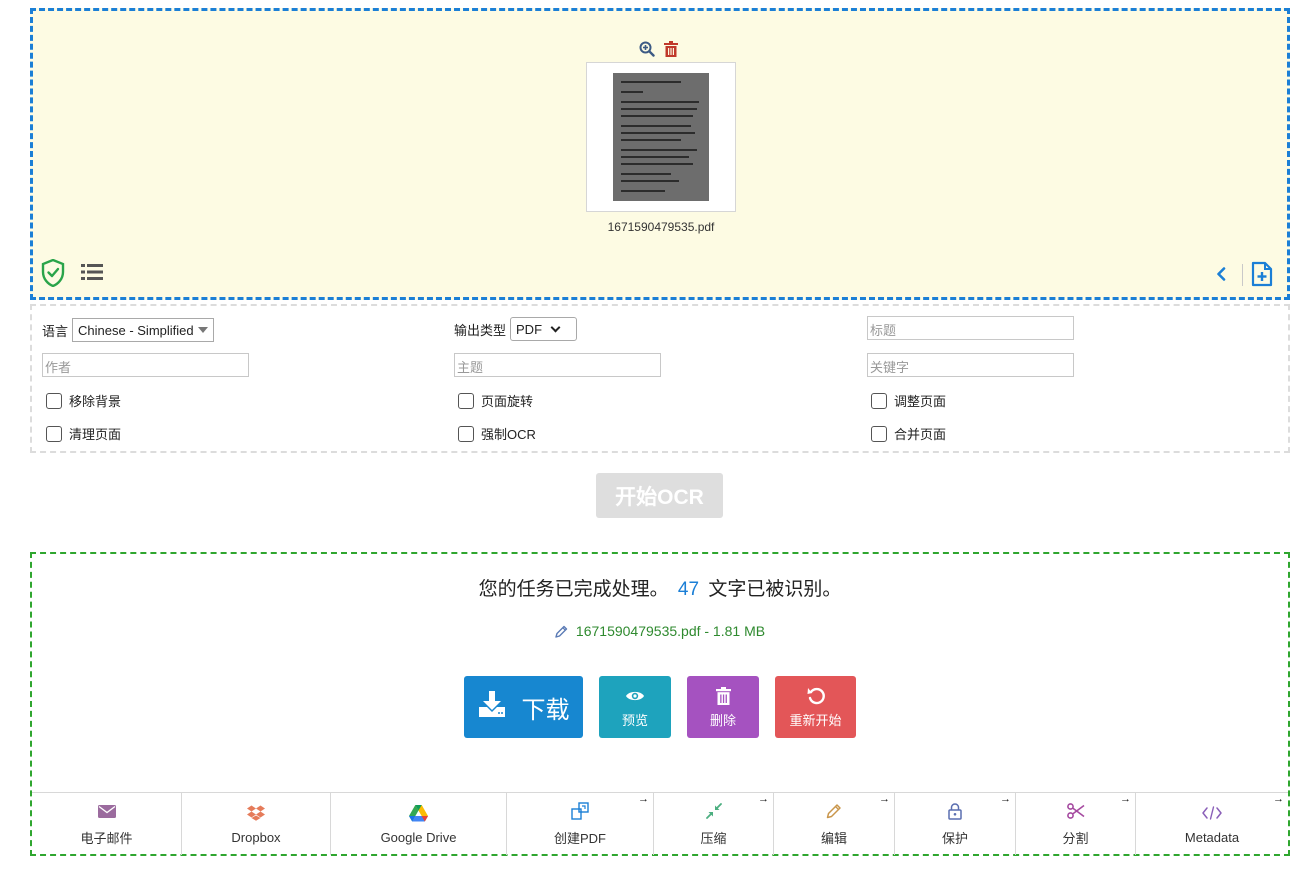 The width and height of the screenshot is (1308, 876). I want to click on preview-button: 预览, so click(635, 707).